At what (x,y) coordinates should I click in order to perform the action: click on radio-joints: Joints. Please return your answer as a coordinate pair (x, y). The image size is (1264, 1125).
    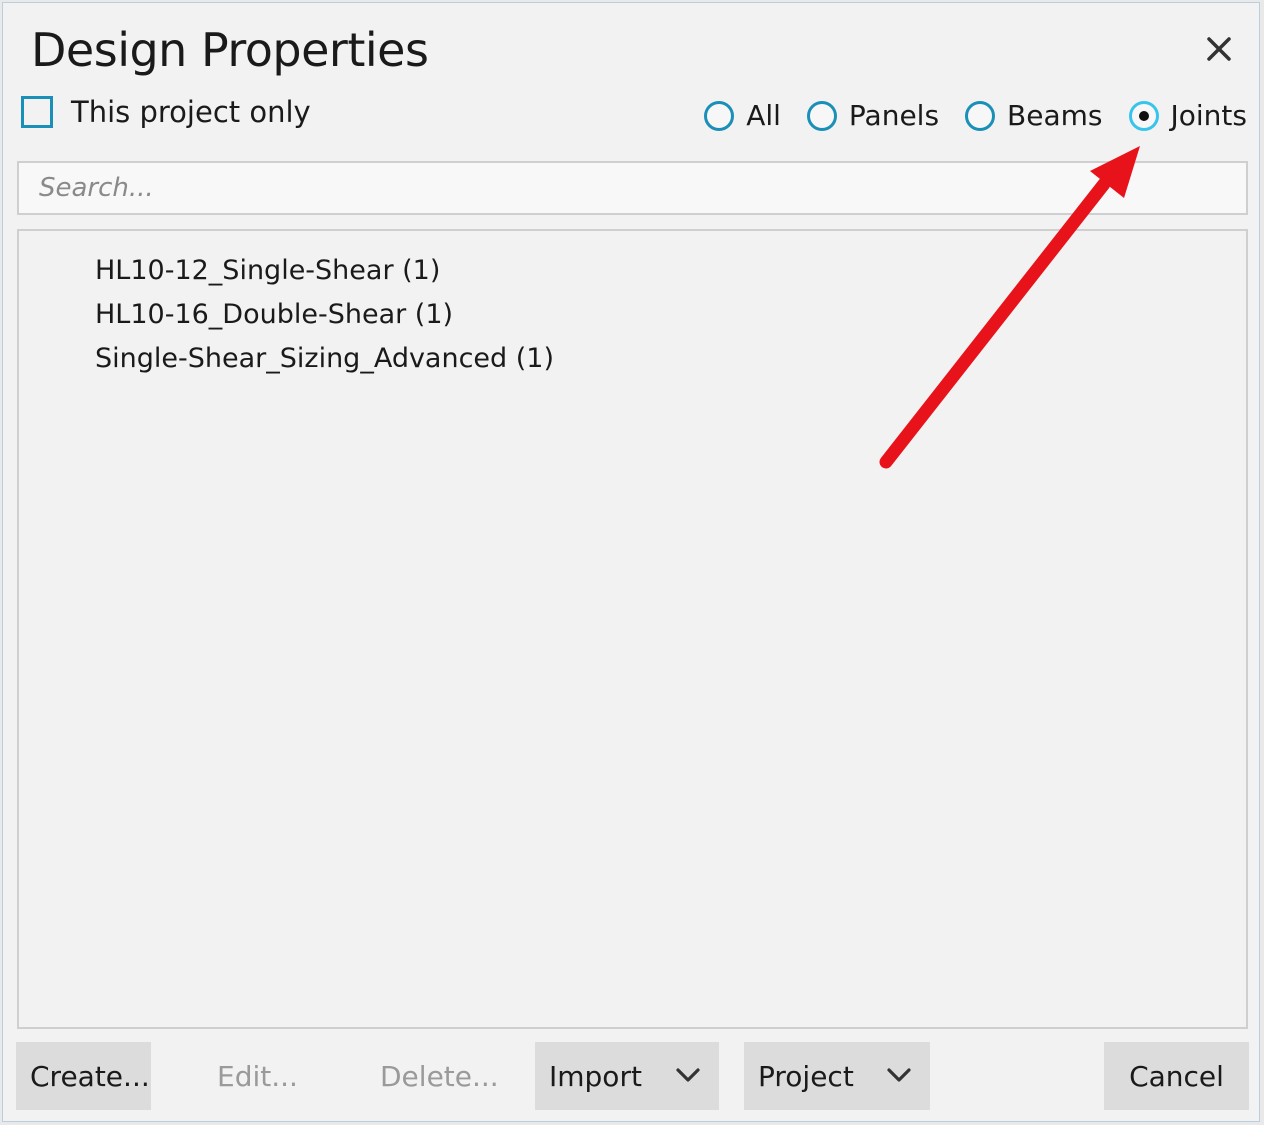
    Looking at the image, I should click on (1187, 115).